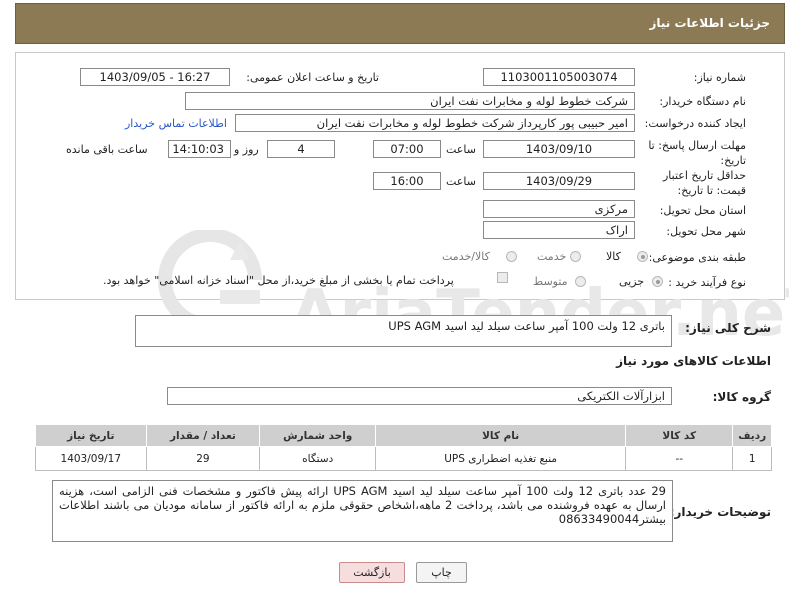  Describe the element at coordinates (697, 257) in the screenshot. I see `category-label: طبقه بندی موضوعی:` at that location.